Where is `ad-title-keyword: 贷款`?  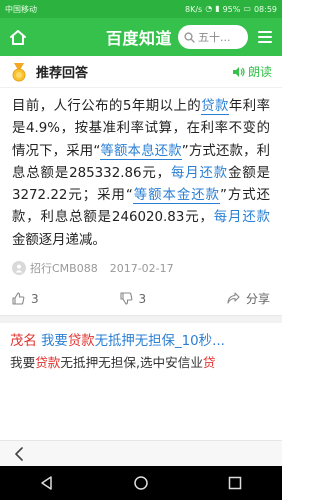
ad-title-keyword: 贷款 is located at coordinates (81, 342).